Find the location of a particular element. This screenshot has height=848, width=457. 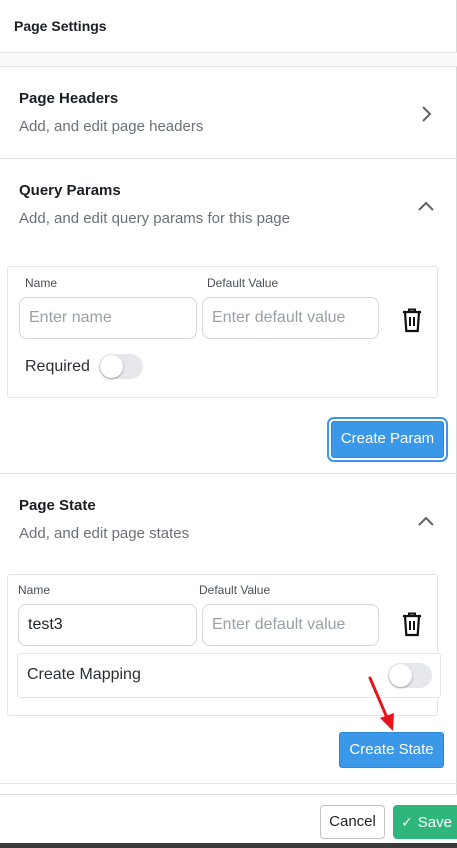

section-title: Page State is located at coordinates (57, 505).